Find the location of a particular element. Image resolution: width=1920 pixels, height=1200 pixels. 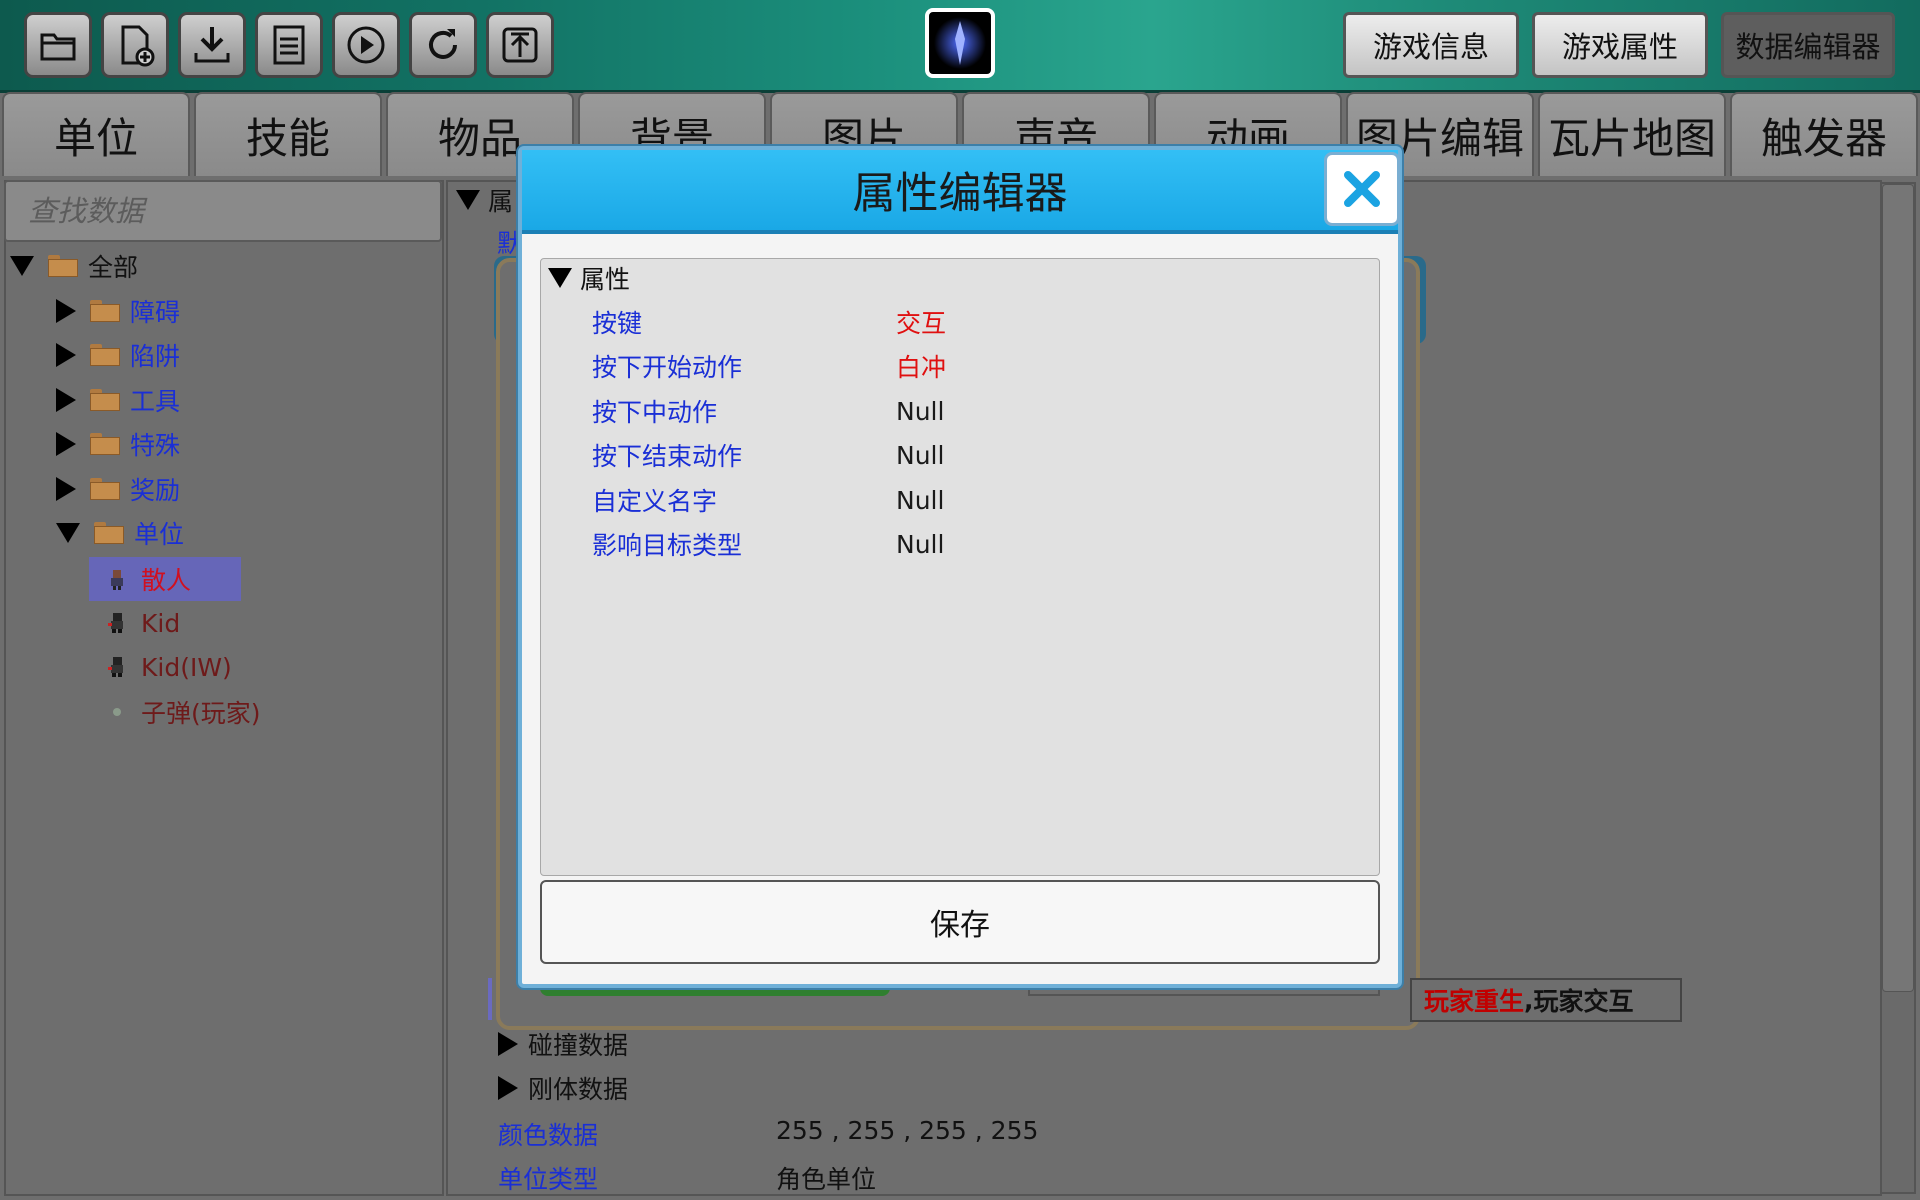

tree-folder-traps: 陷阱 is located at coordinates (118, 355).